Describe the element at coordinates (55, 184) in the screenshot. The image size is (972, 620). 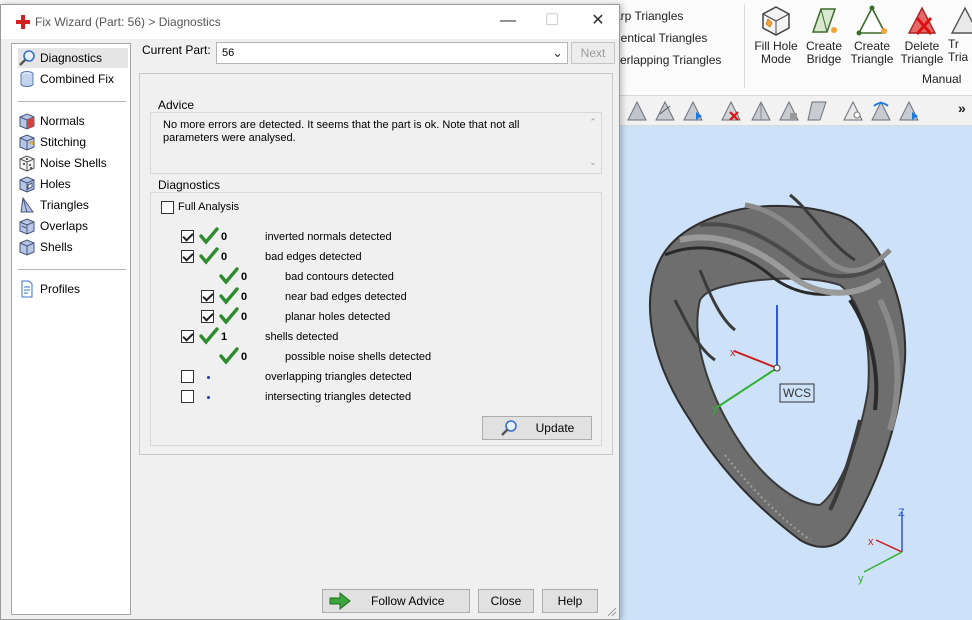
I see `sidebar-item-label: Holes` at that location.